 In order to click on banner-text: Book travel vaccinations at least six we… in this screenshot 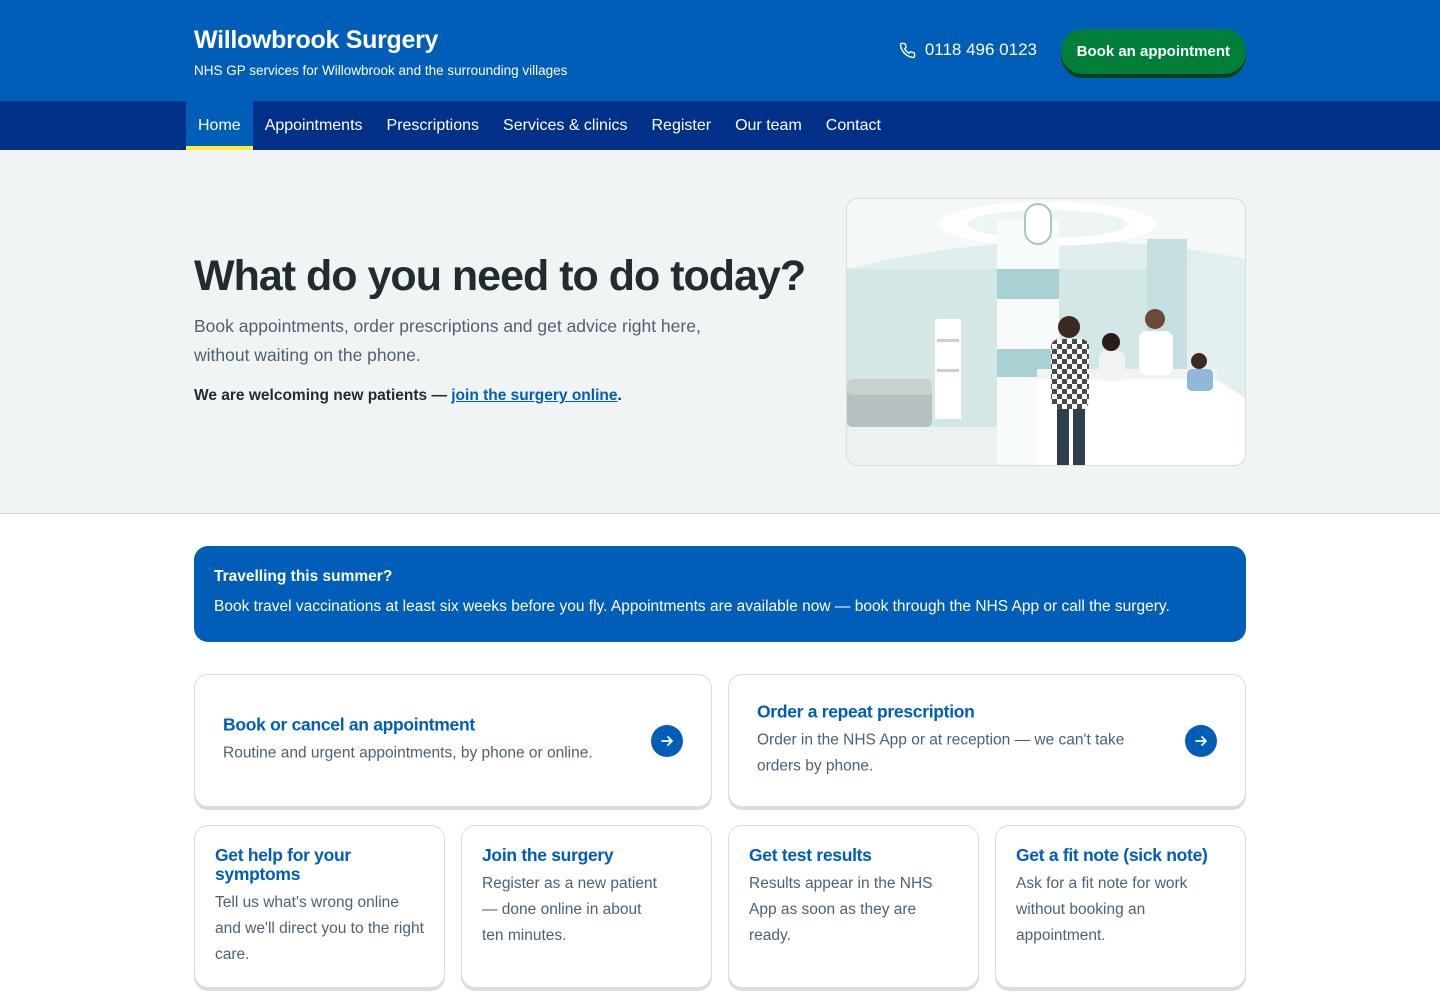, I will do `click(692, 606)`.